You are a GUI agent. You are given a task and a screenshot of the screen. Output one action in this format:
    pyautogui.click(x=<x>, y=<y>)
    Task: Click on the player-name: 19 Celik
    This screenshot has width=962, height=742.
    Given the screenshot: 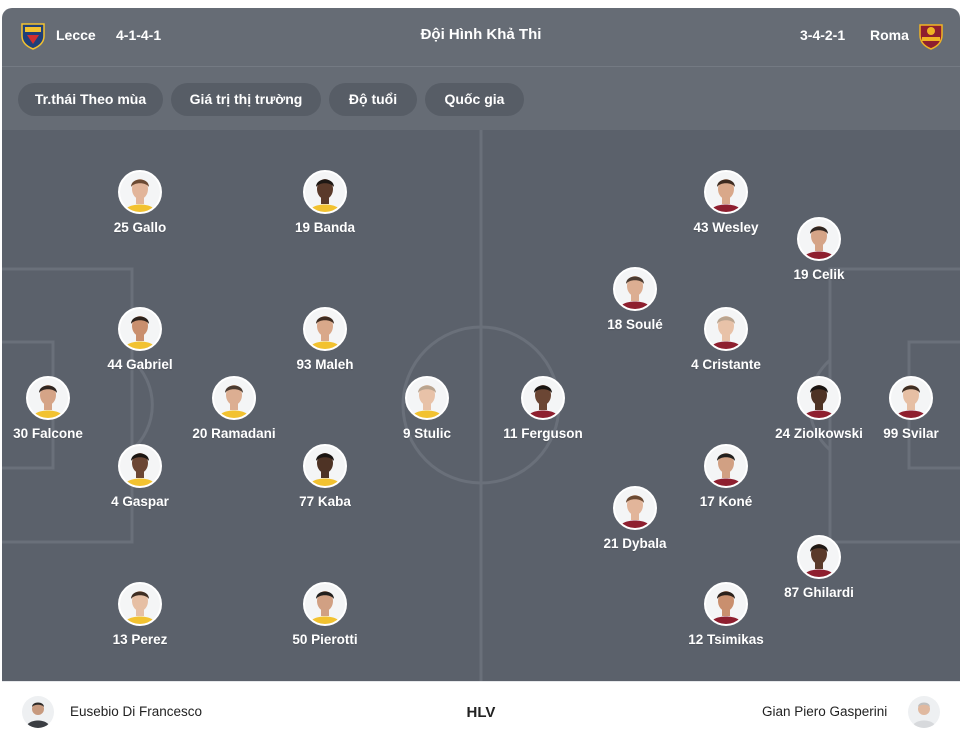 What is the action you would take?
    pyautogui.click(x=819, y=274)
    